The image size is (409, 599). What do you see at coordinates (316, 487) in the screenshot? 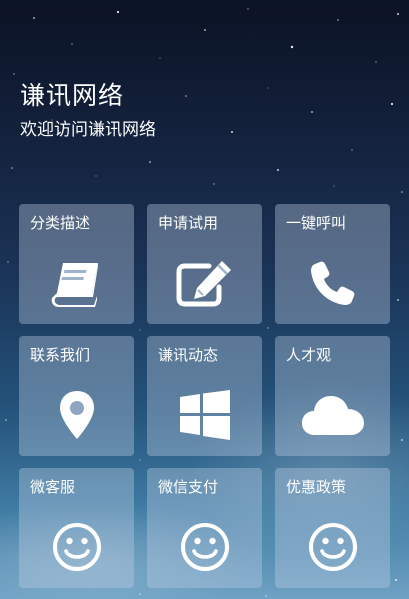
I see `tile-label: 优惠政策` at bounding box center [316, 487].